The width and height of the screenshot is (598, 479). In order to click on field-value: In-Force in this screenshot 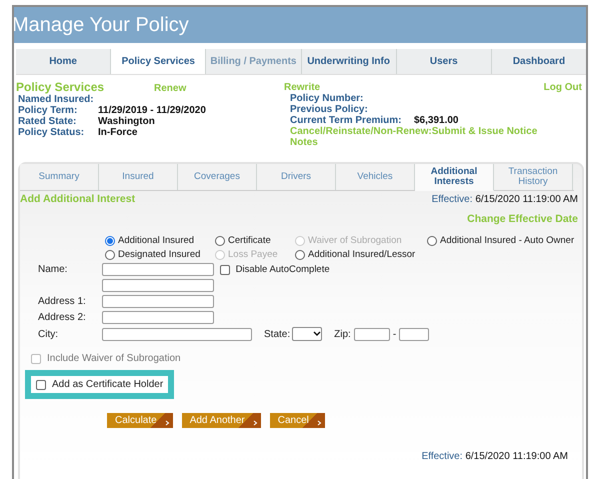, I will do `click(118, 132)`.